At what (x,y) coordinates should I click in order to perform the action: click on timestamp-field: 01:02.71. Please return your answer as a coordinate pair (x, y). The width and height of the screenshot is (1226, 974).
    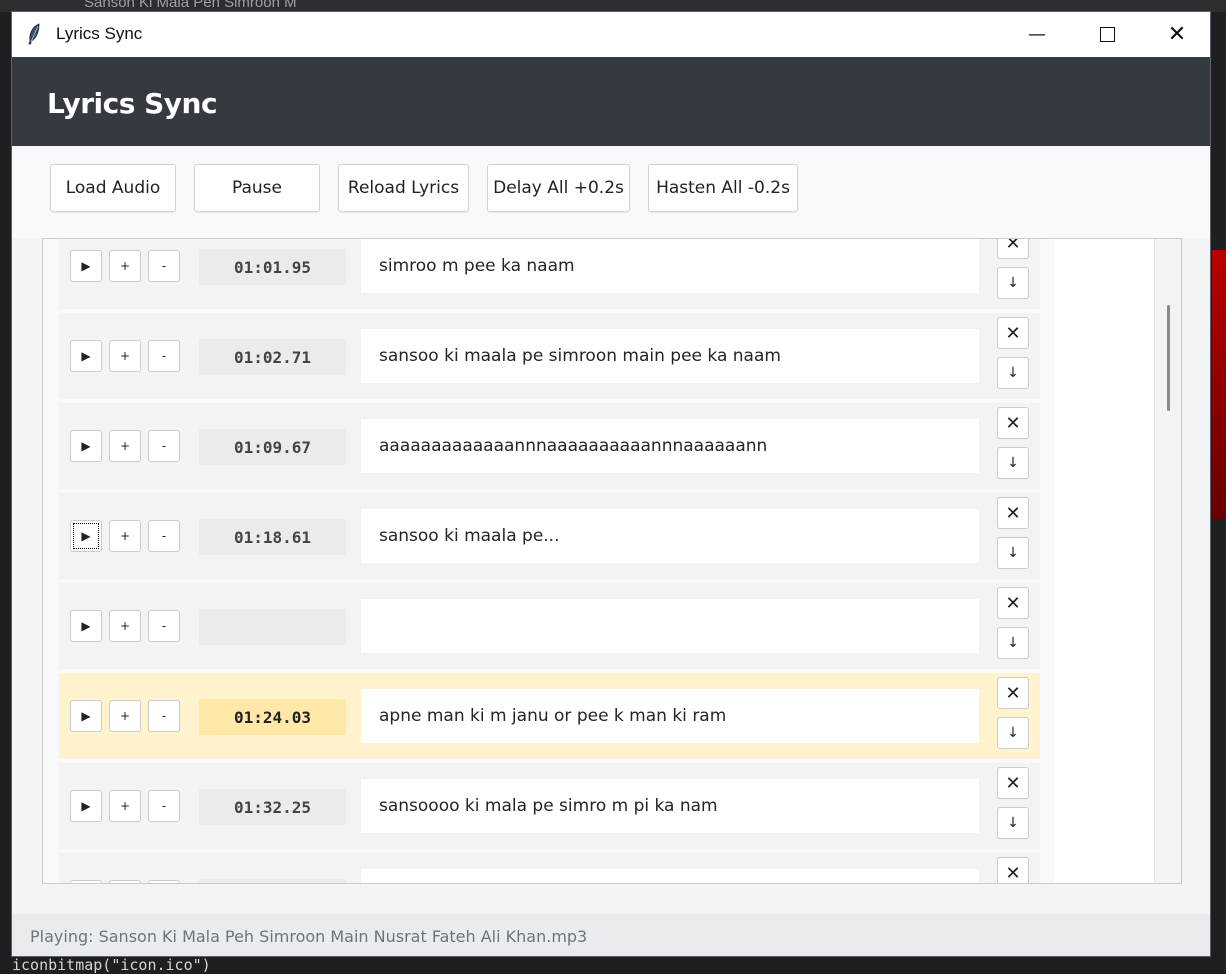
    Looking at the image, I should click on (272, 357).